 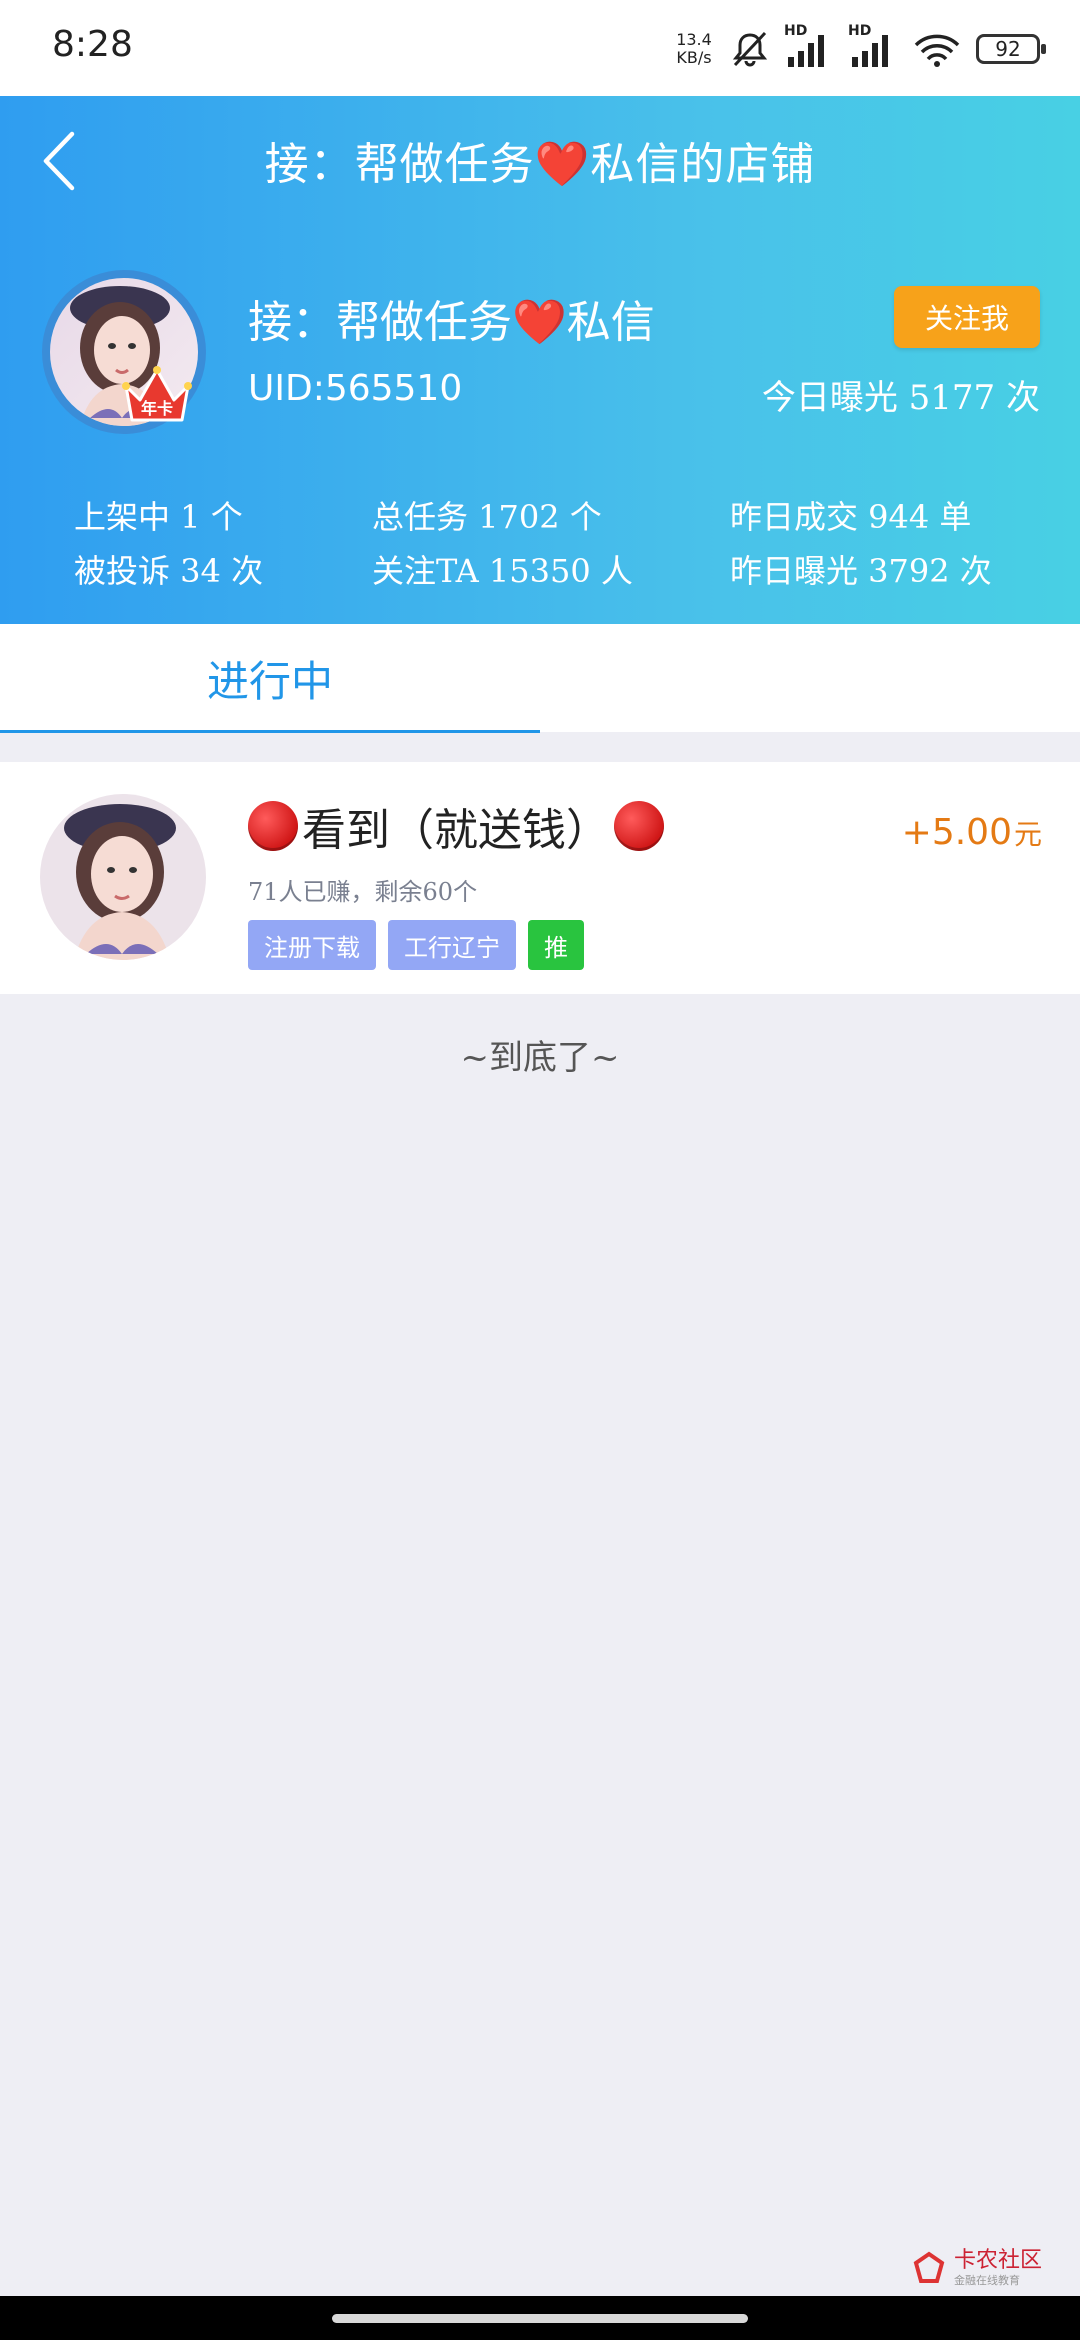 What do you see at coordinates (929, 2267) in the screenshot?
I see `watermark-logo-icon` at bounding box center [929, 2267].